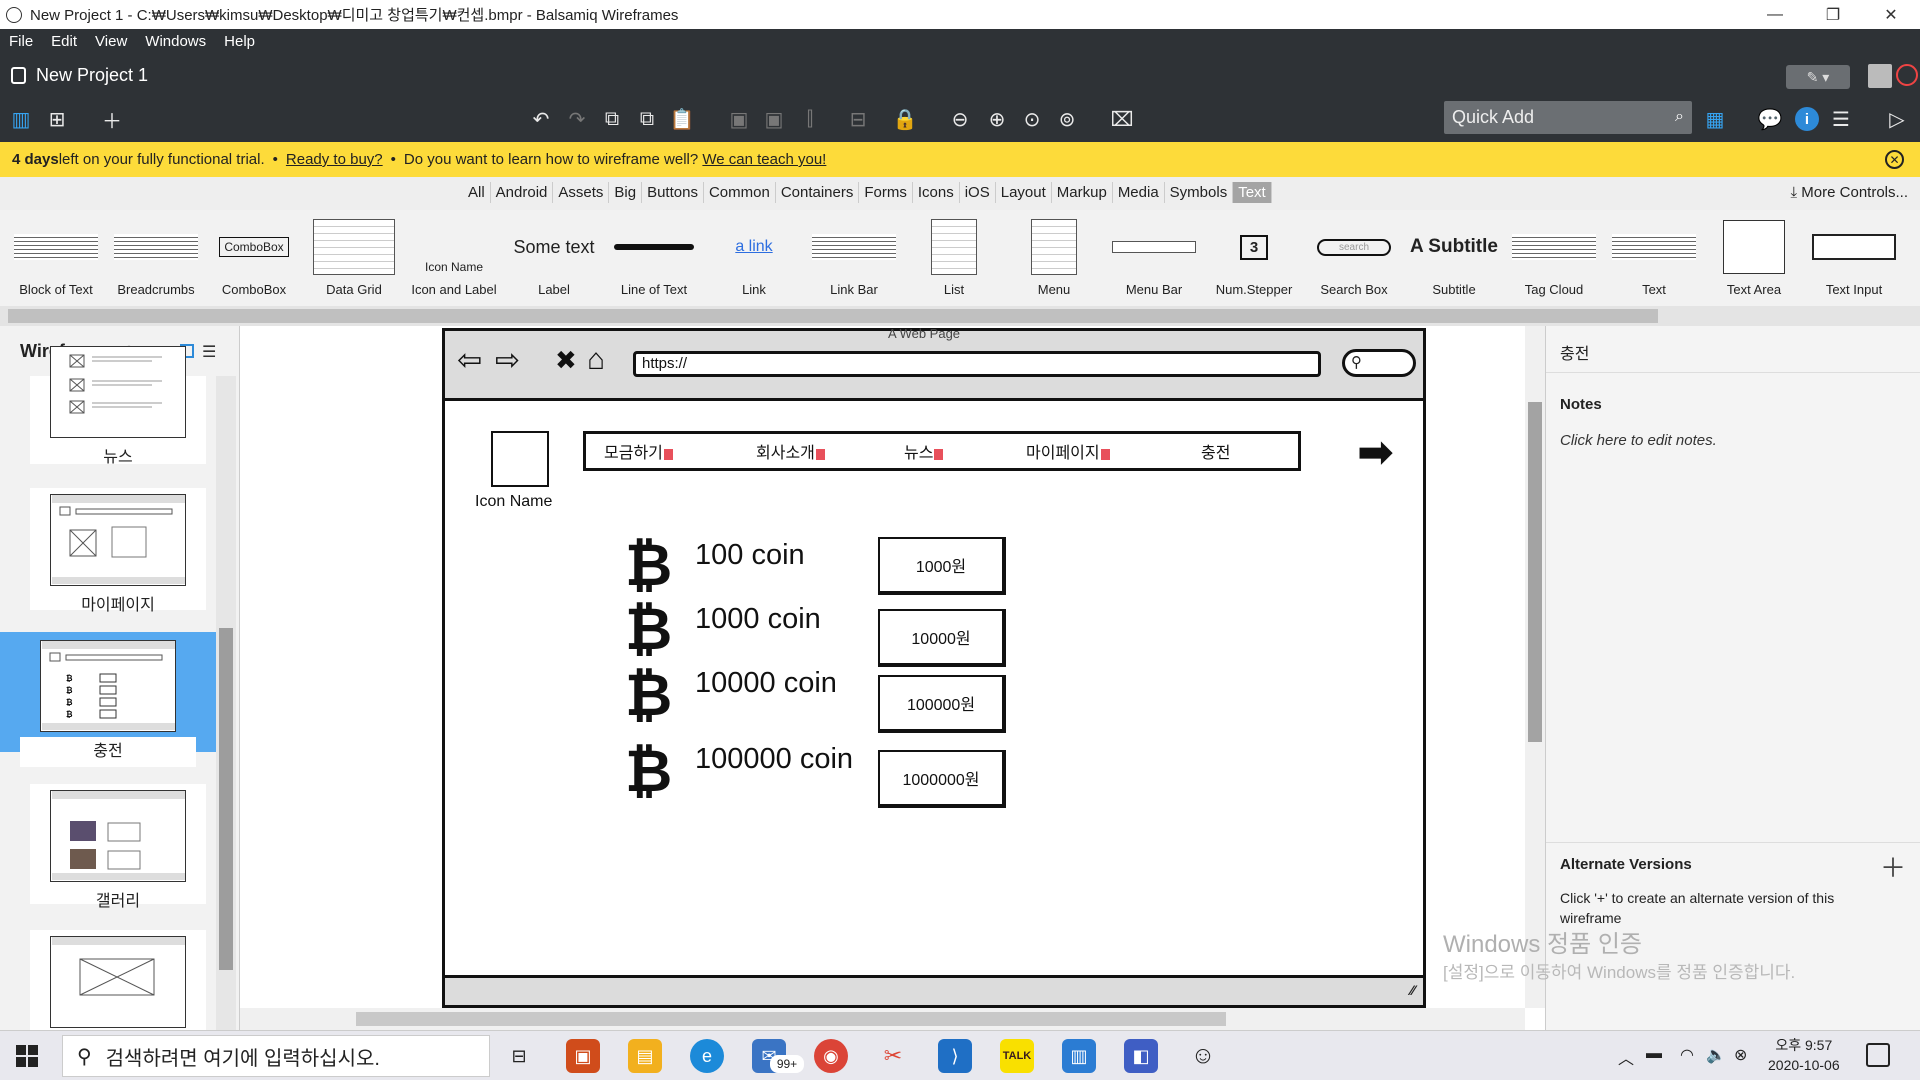  I want to click on vscode-icon: ⟩, so click(955, 1056).